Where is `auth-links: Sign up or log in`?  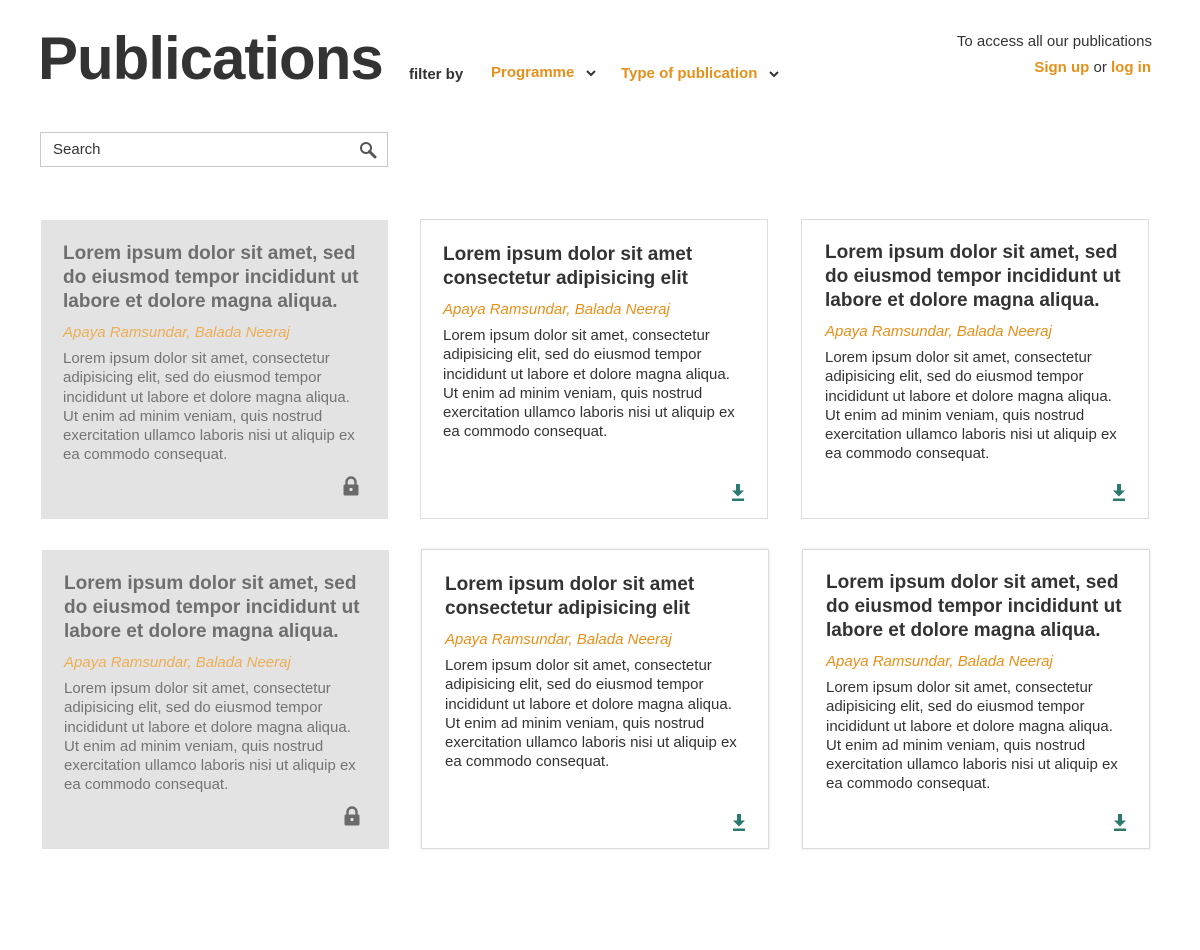
auth-links: Sign up or log in is located at coordinates (1092, 67).